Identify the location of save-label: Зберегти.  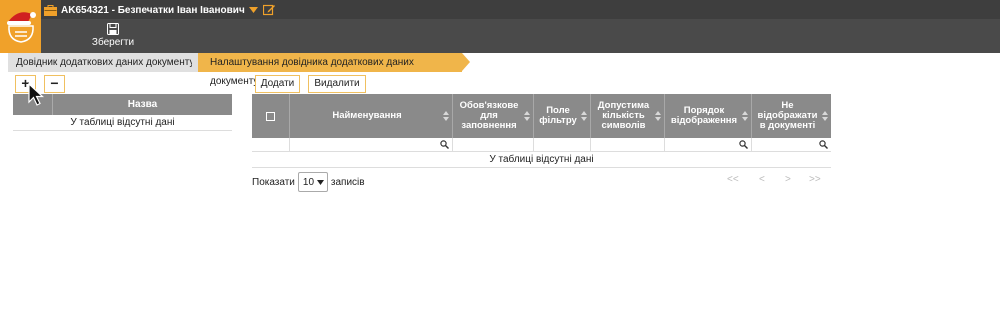
(113, 42).